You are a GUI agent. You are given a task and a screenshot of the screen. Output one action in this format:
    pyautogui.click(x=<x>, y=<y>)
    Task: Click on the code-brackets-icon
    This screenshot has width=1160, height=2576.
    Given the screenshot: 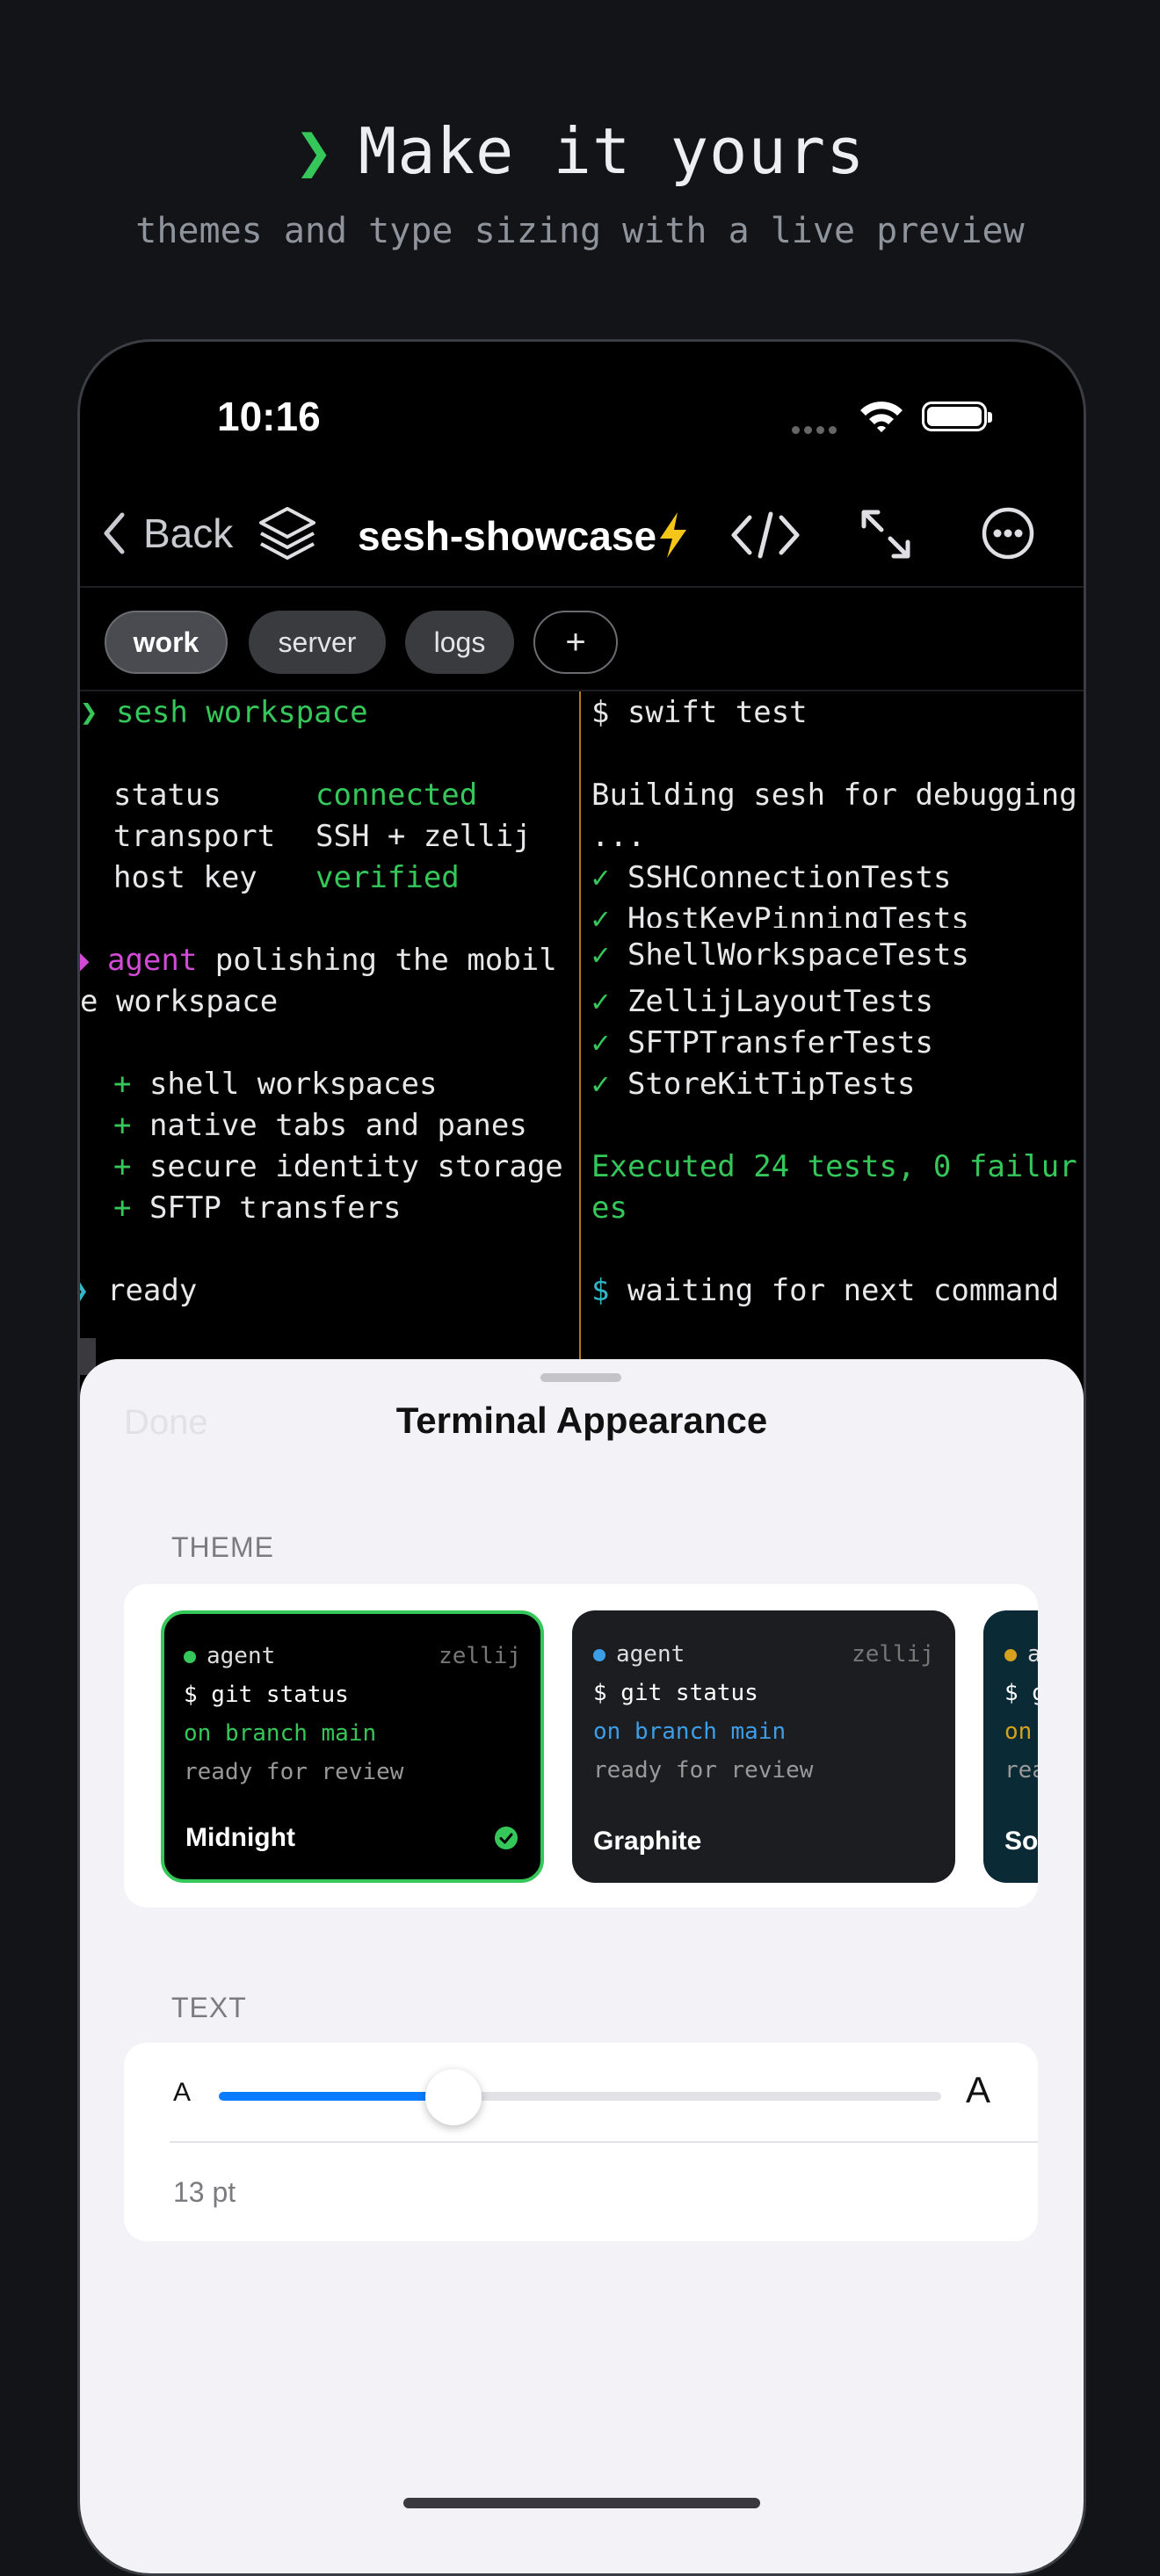 What is the action you would take?
    pyautogui.click(x=765, y=535)
    